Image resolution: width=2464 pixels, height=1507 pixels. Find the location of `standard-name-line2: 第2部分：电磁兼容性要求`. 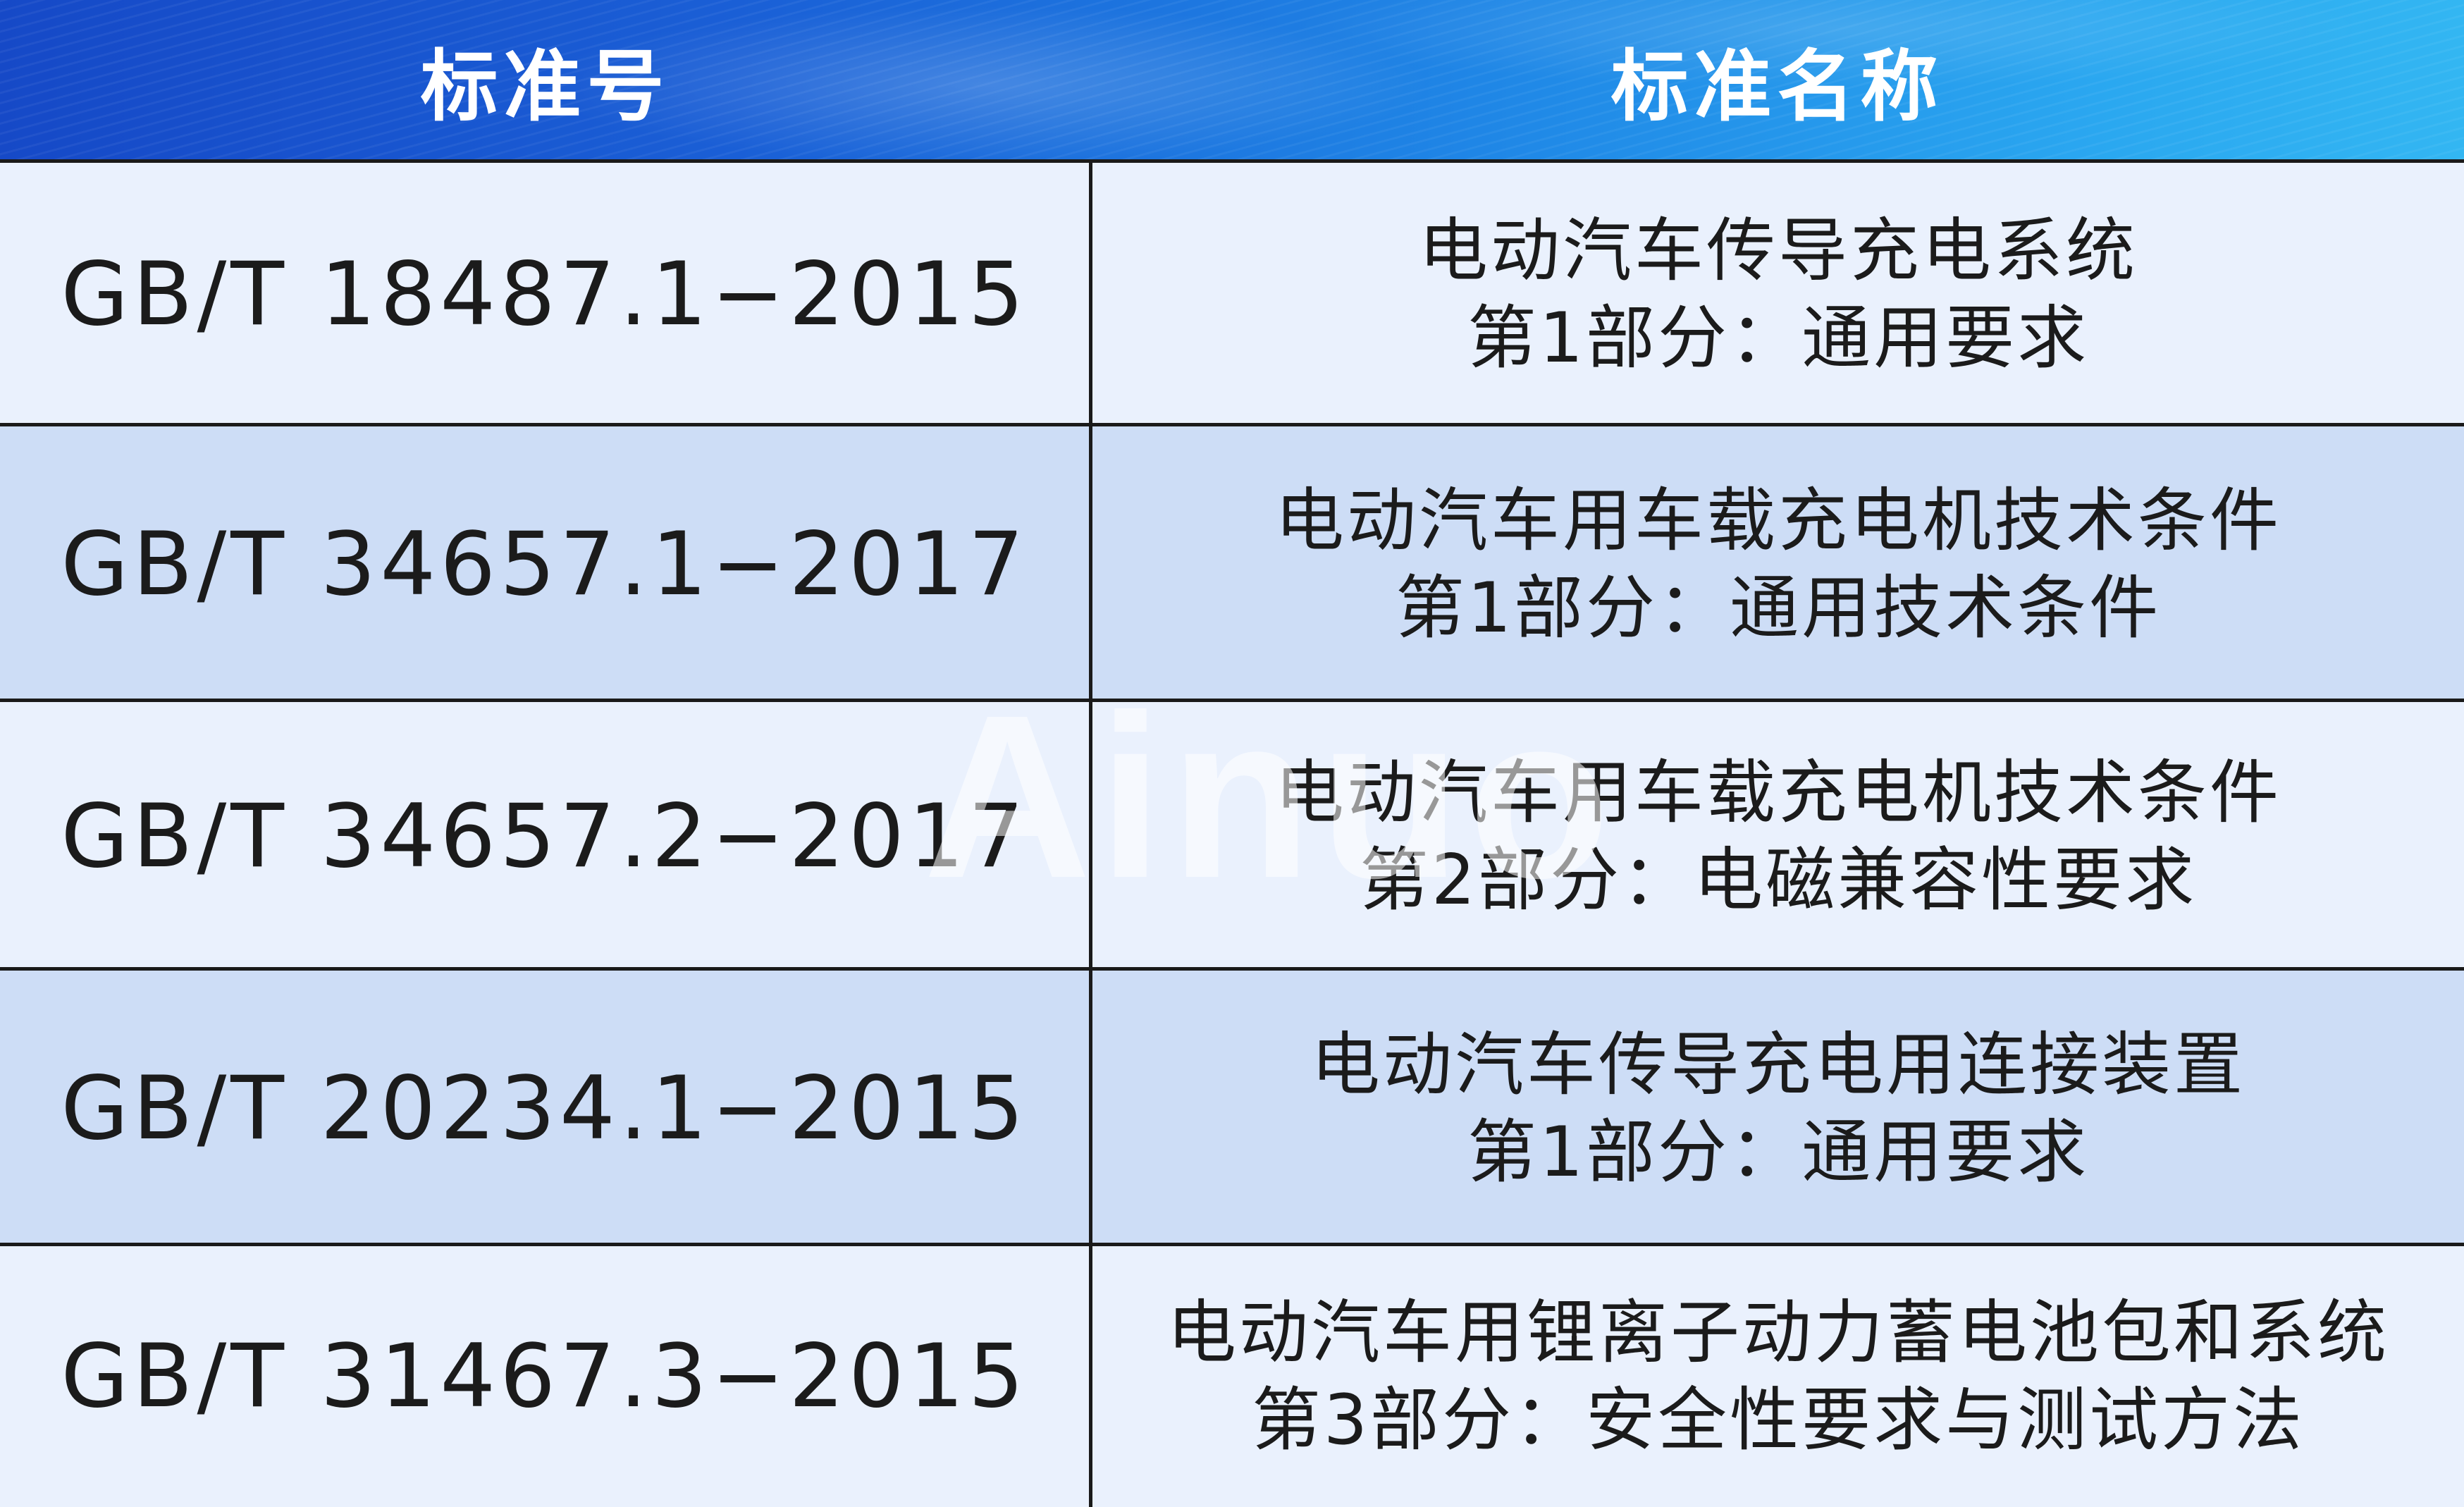

standard-name-line2: 第2部分：电磁兼容性要求 is located at coordinates (1778, 880).